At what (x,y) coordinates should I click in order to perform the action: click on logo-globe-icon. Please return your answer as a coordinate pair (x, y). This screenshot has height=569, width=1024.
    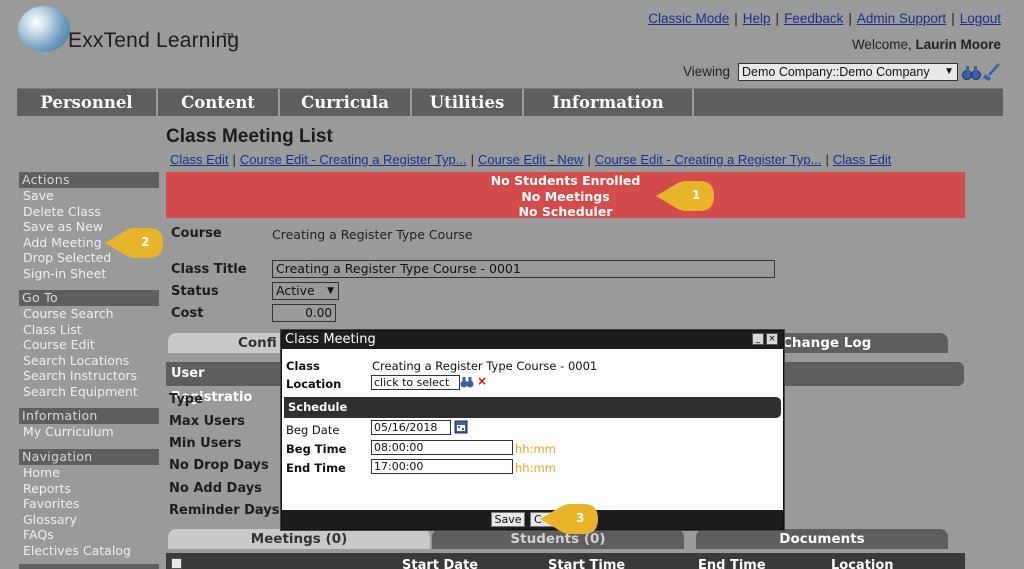
    Looking at the image, I should click on (44, 29).